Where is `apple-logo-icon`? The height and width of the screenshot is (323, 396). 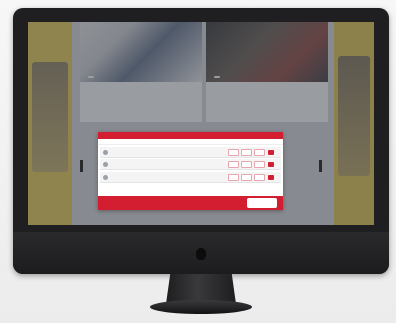 apple-logo-icon is located at coordinates (201, 254).